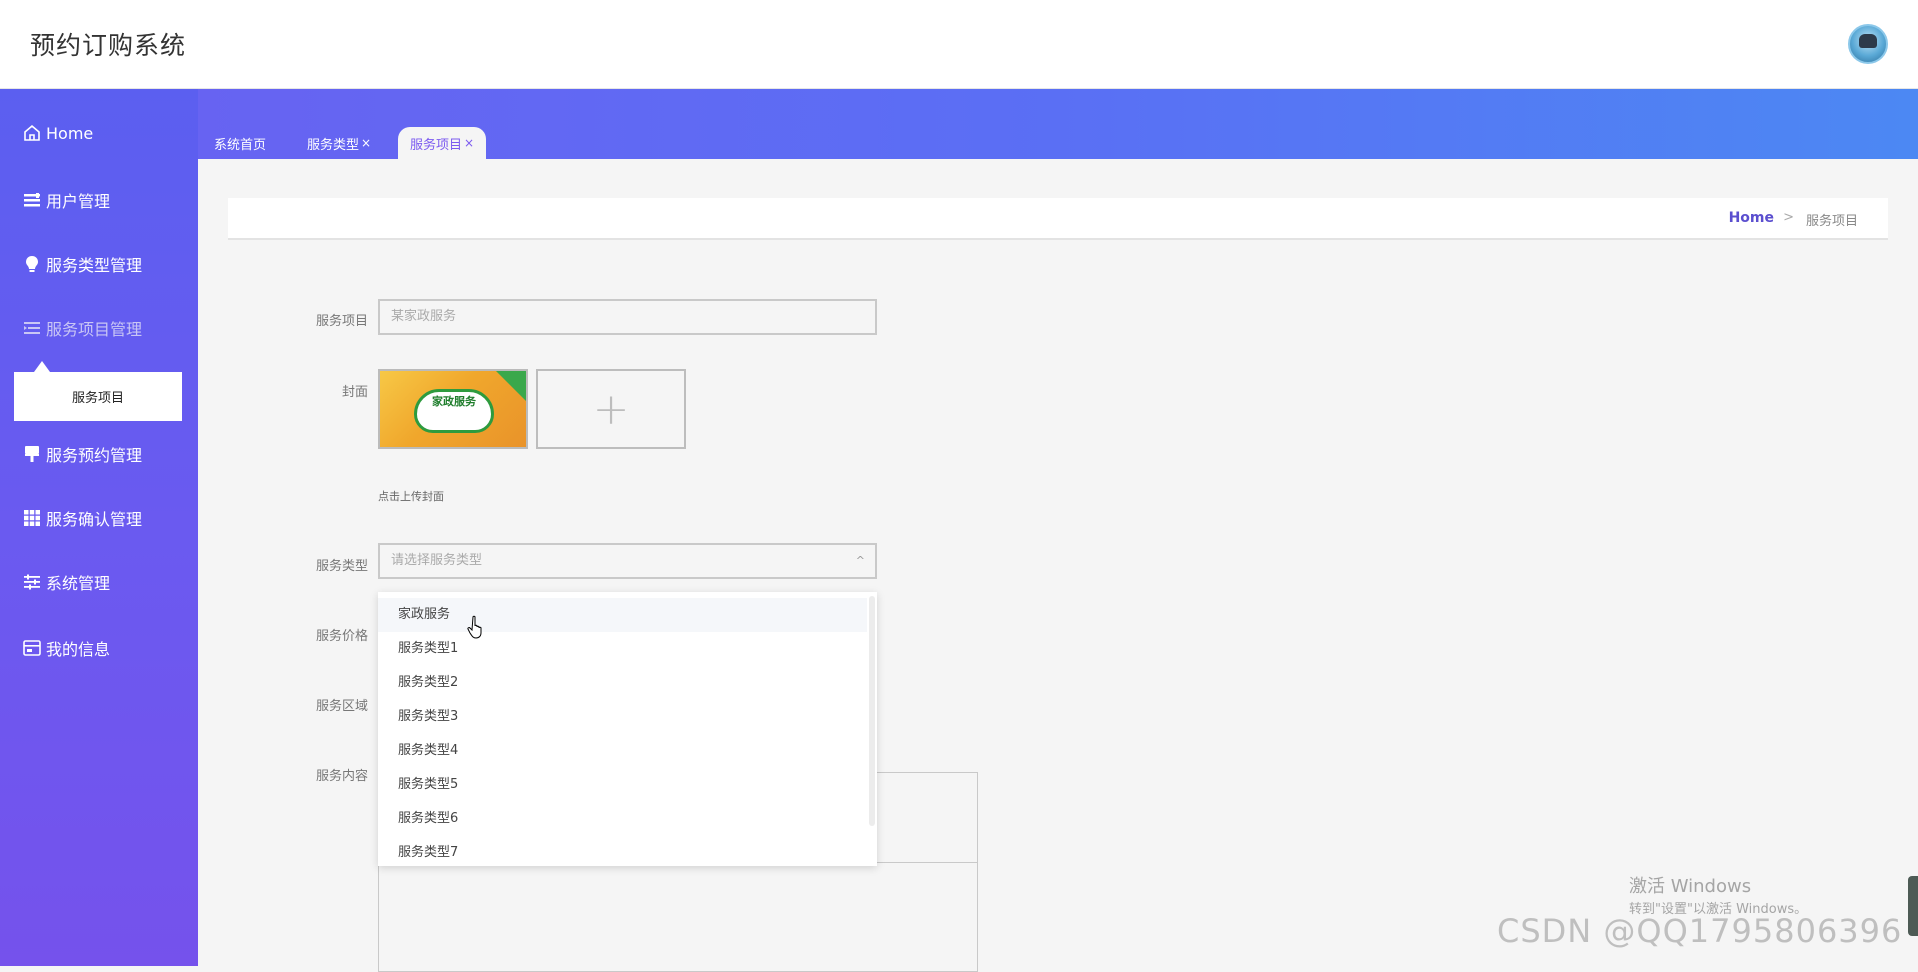  Describe the element at coordinates (454, 401) in the screenshot. I see `cover-image-text: 家政服务` at that location.